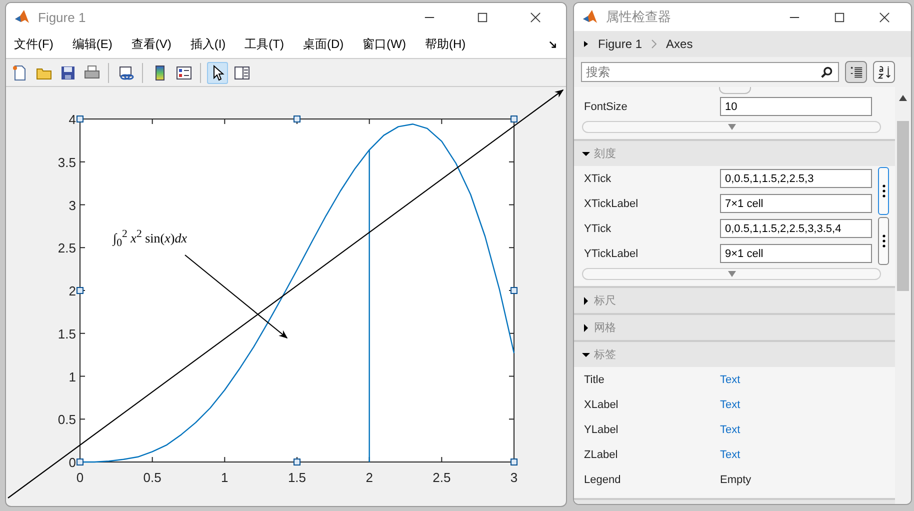 This screenshot has width=914, height=511. Describe the element at coordinates (827, 72) in the screenshot. I see `search-icon` at that location.